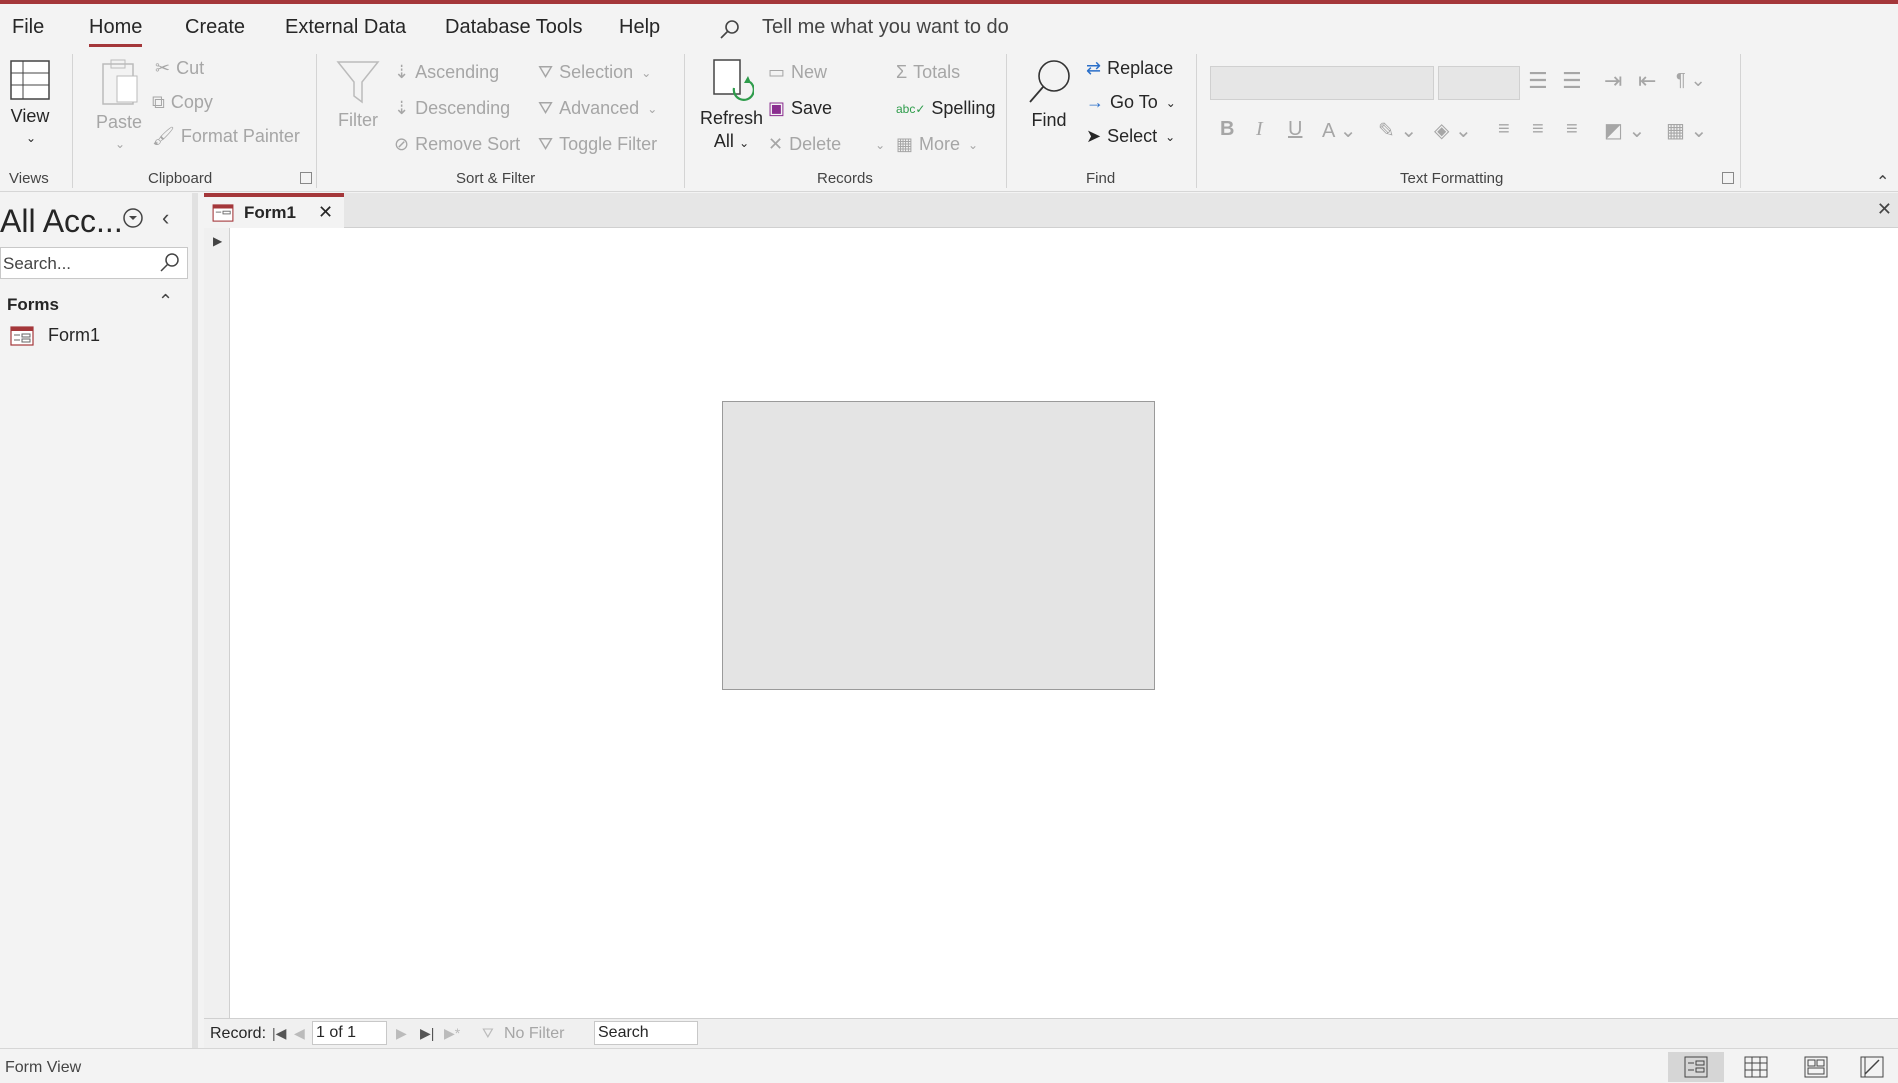 Image resolution: width=1898 pixels, height=1083 pixels. What do you see at coordinates (349, 1033) in the screenshot?
I see `record-position-input: 1 of 1` at bounding box center [349, 1033].